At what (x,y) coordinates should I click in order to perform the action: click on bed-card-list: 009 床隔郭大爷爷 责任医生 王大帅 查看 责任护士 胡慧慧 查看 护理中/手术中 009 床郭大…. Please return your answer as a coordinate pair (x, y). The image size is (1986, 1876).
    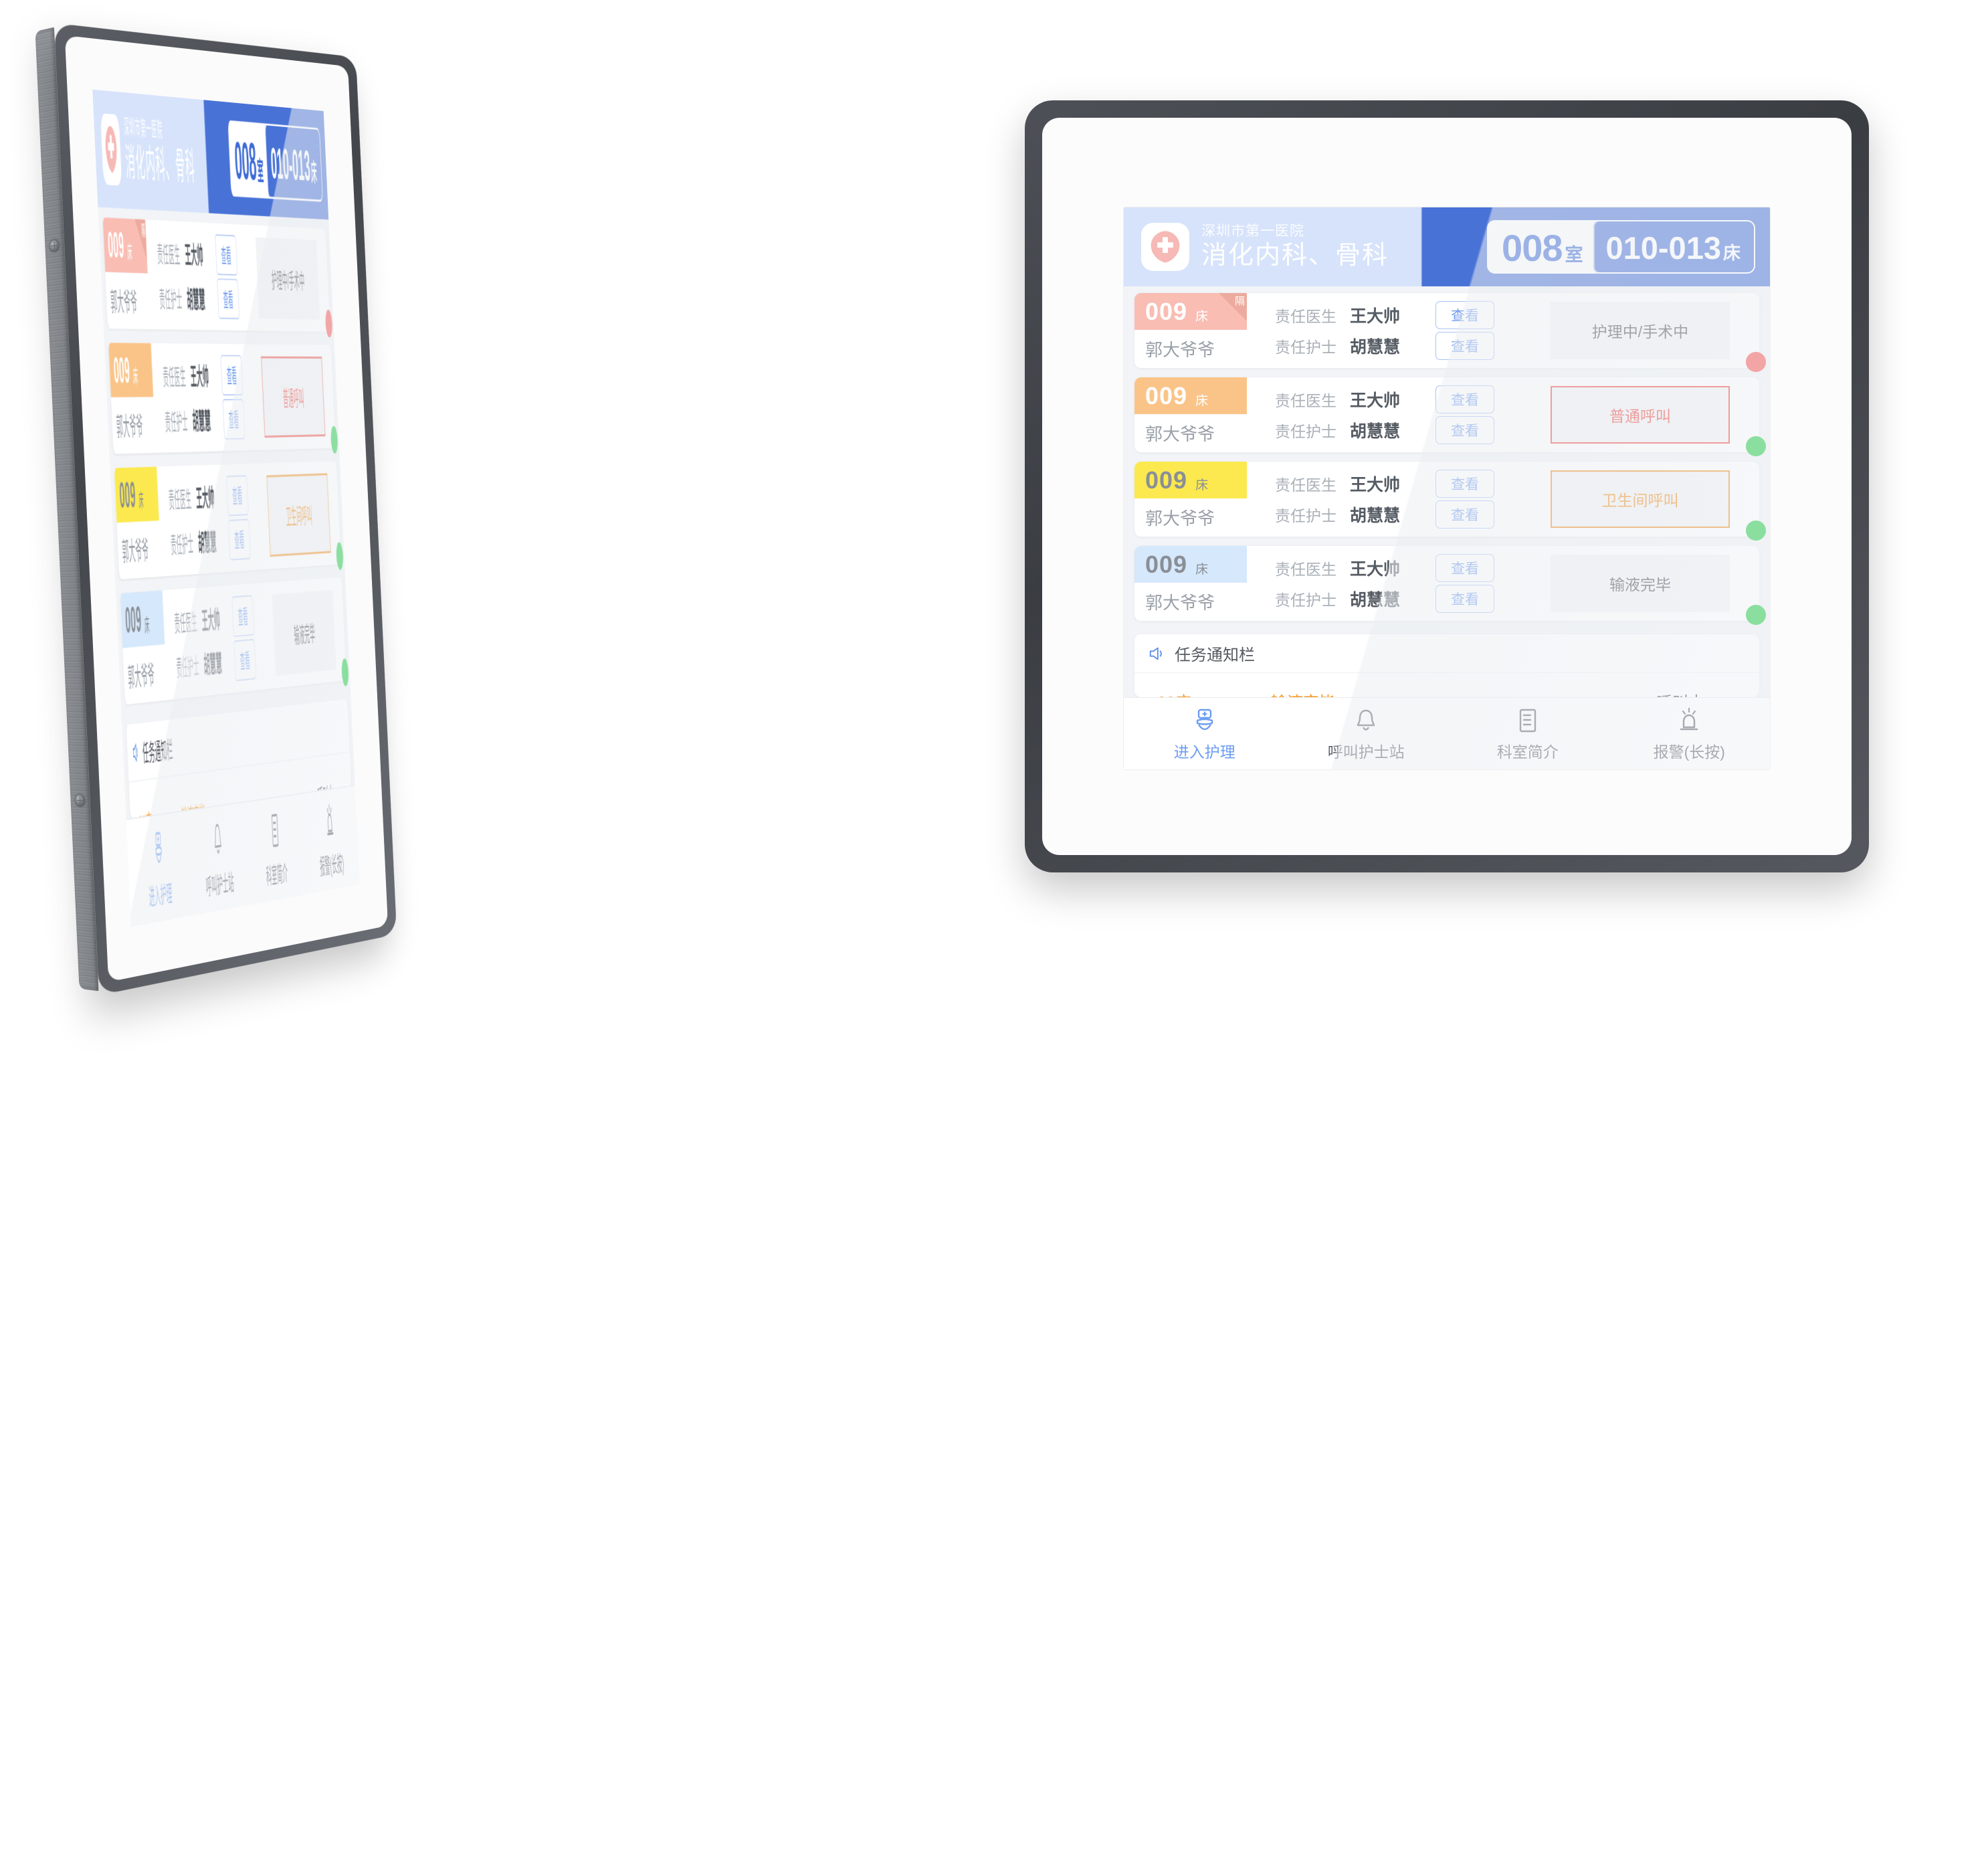
    Looking at the image, I should click on (1447, 458).